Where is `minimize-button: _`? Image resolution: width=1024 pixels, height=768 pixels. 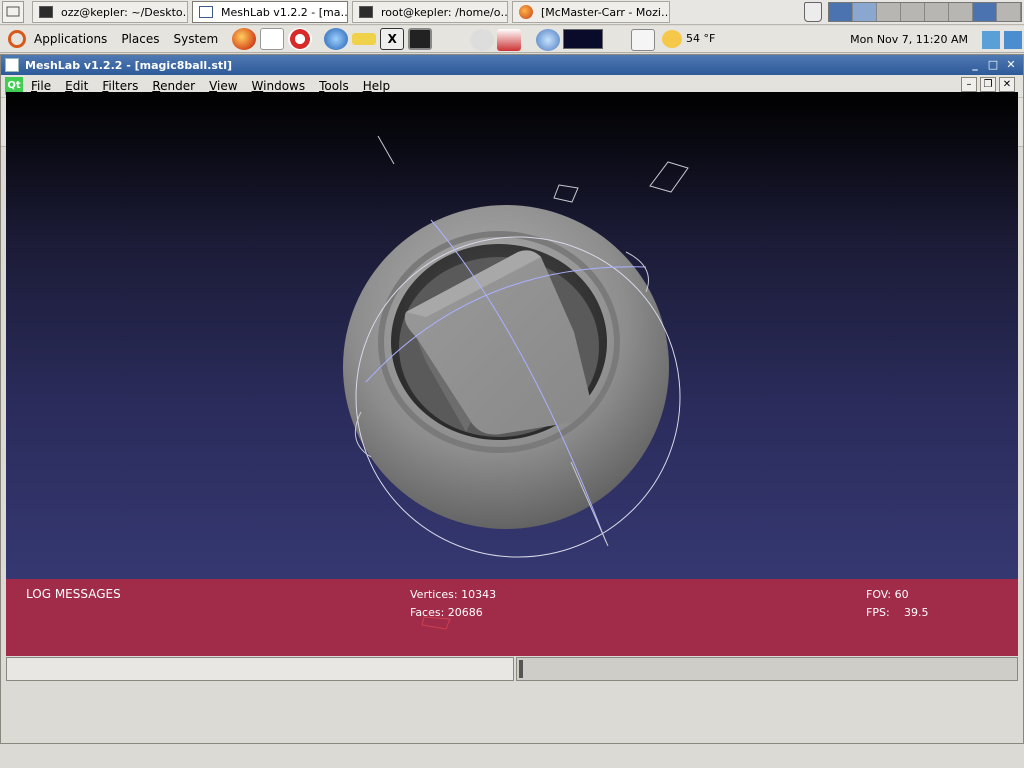
minimize-button: _ is located at coordinates (975, 65).